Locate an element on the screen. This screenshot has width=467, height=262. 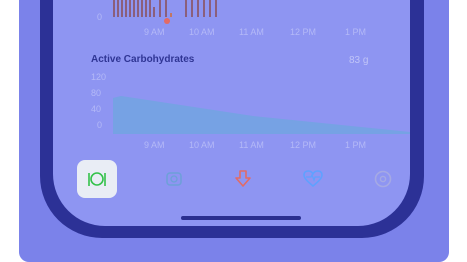
tab-health is located at coordinates (313, 179).